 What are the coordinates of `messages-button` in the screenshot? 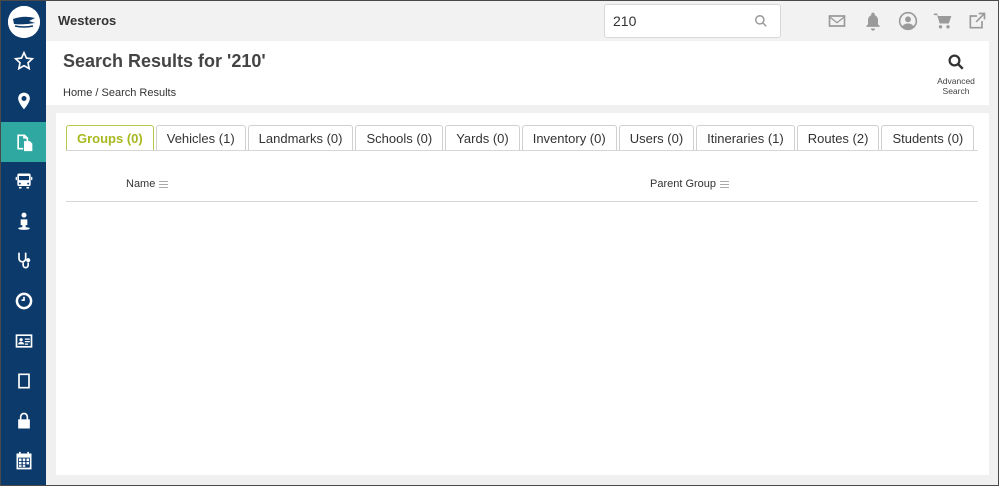 It's located at (837, 21).